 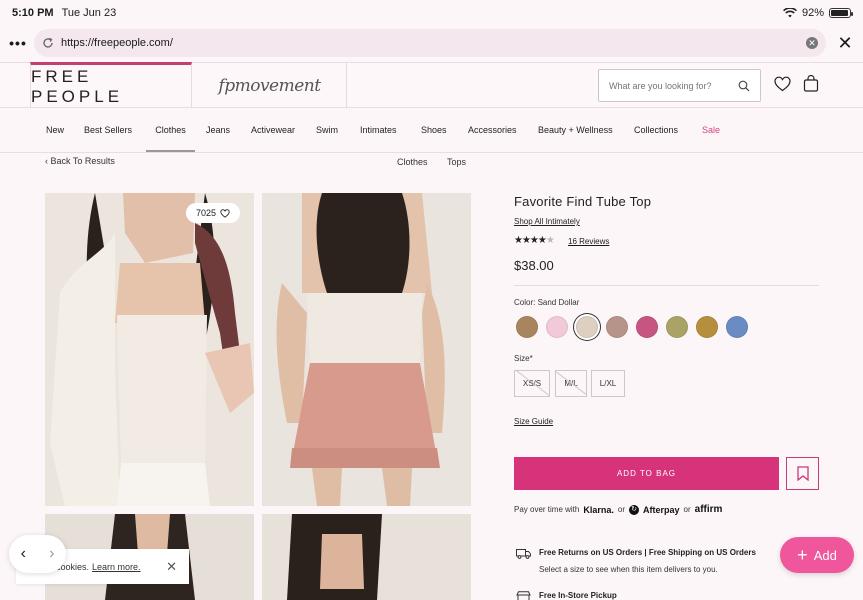 What do you see at coordinates (51, 554) in the screenshot?
I see `chevron-right-icon: ›` at bounding box center [51, 554].